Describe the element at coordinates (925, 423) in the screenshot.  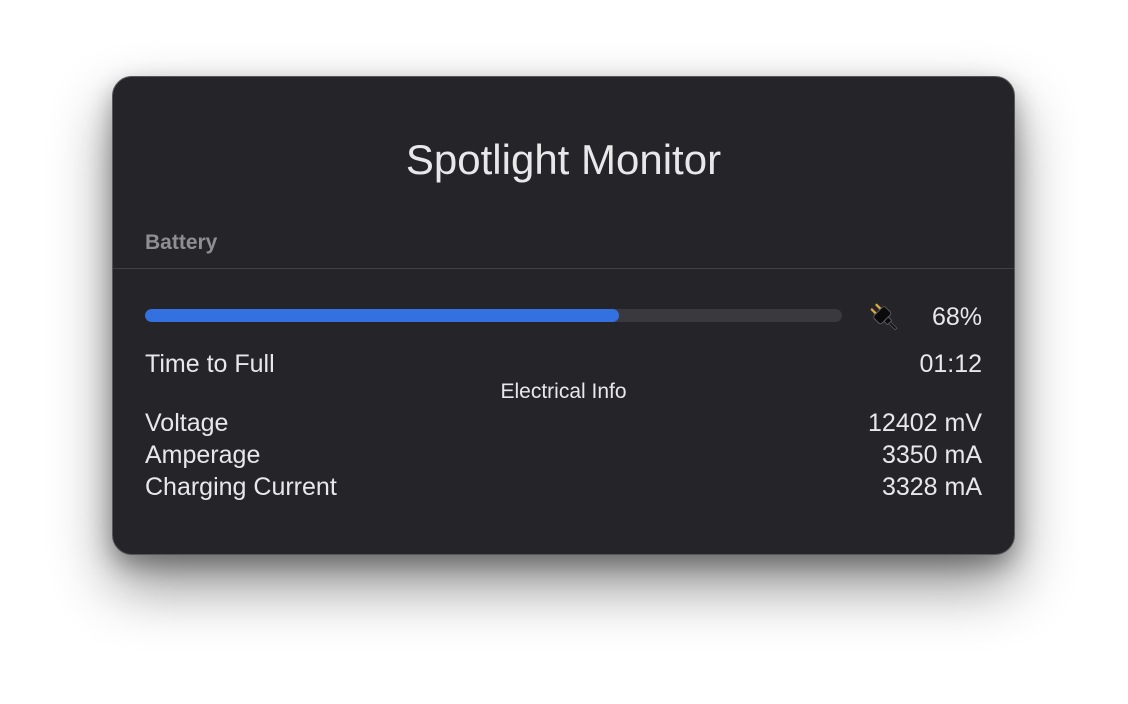
I see `voltage-value: 12402 mV` at that location.